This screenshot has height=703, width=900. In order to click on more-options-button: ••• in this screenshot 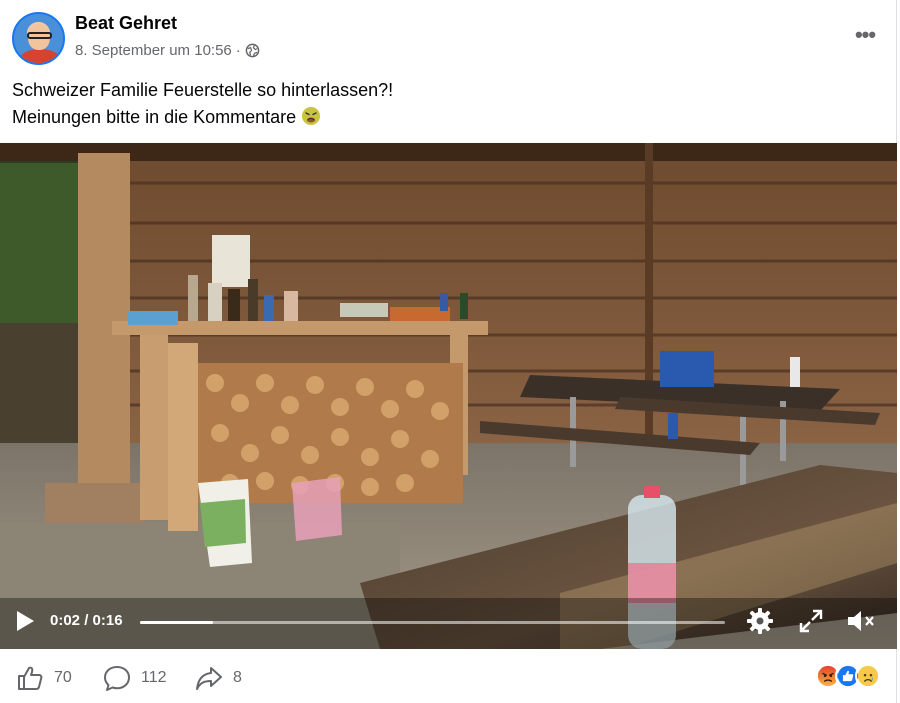, I will do `click(865, 35)`.